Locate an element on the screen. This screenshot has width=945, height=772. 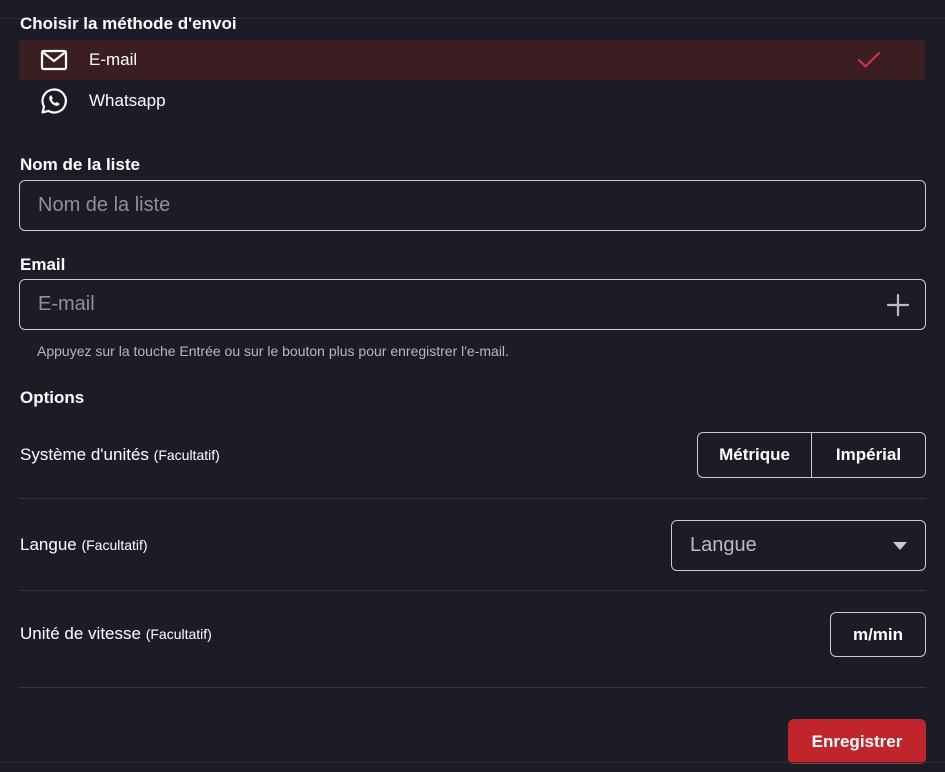
method-option-email: E-mail is located at coordinates (472, 60).